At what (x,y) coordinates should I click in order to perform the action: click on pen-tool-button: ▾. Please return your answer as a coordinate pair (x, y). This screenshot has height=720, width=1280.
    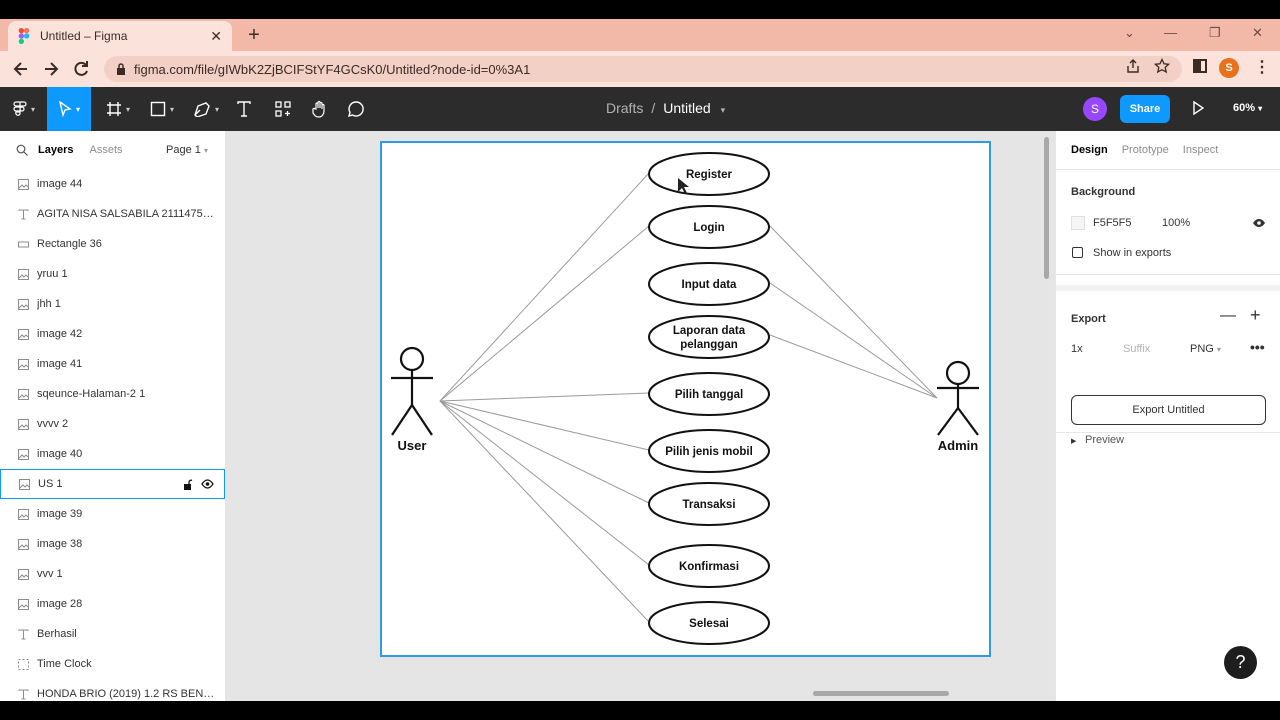
    Looking at the image, I should click on (206, 109).